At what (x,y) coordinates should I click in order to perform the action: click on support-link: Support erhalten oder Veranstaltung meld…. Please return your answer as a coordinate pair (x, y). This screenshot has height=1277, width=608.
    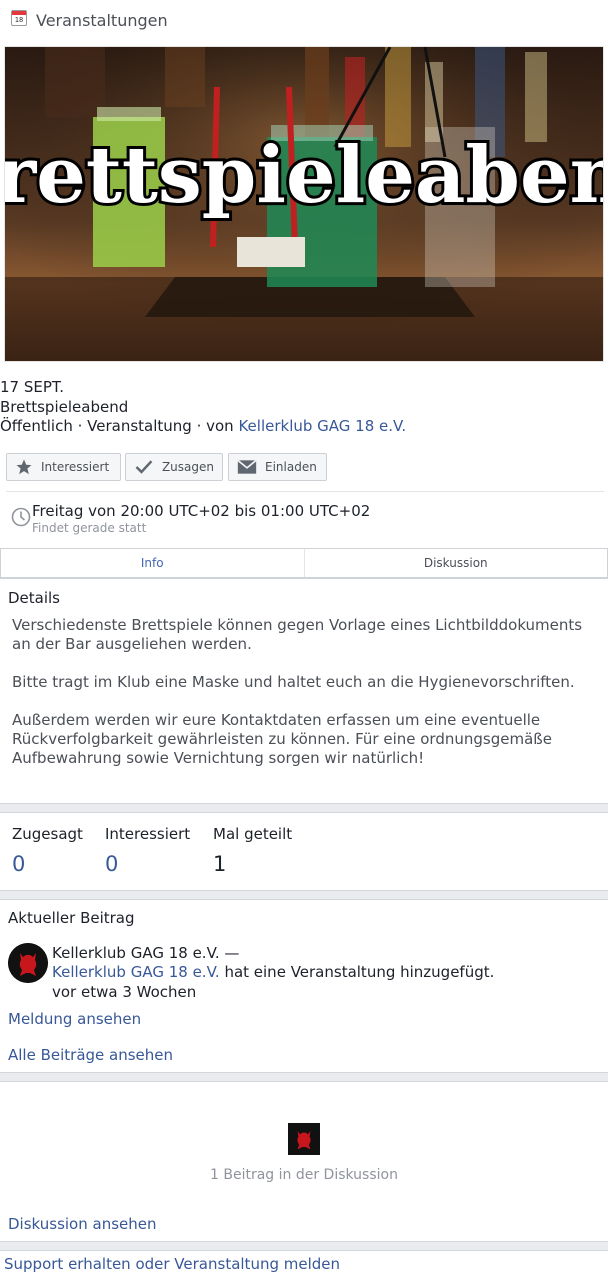
    Looking at the image, I should click on (172, 1264).